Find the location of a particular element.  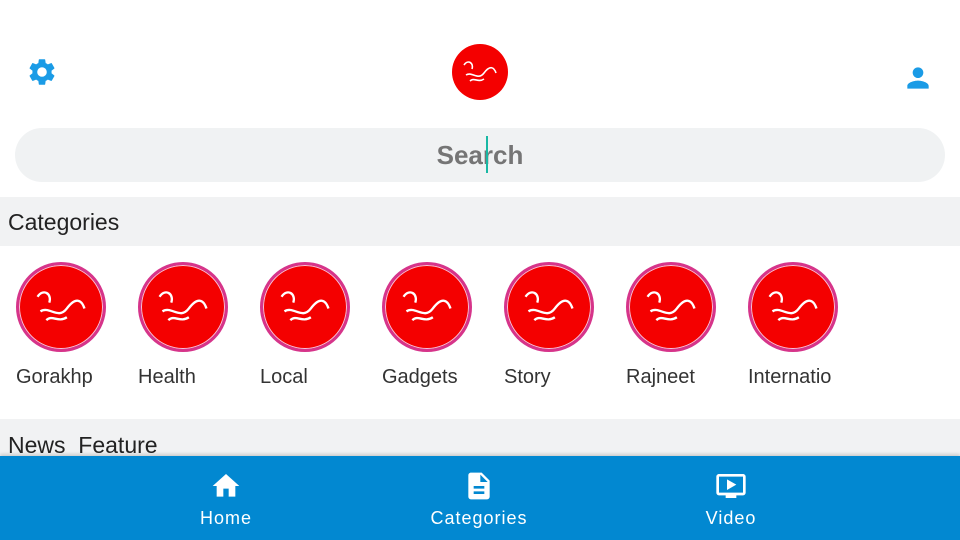

category-item: Rajneet is located at coordinates (681, 325).